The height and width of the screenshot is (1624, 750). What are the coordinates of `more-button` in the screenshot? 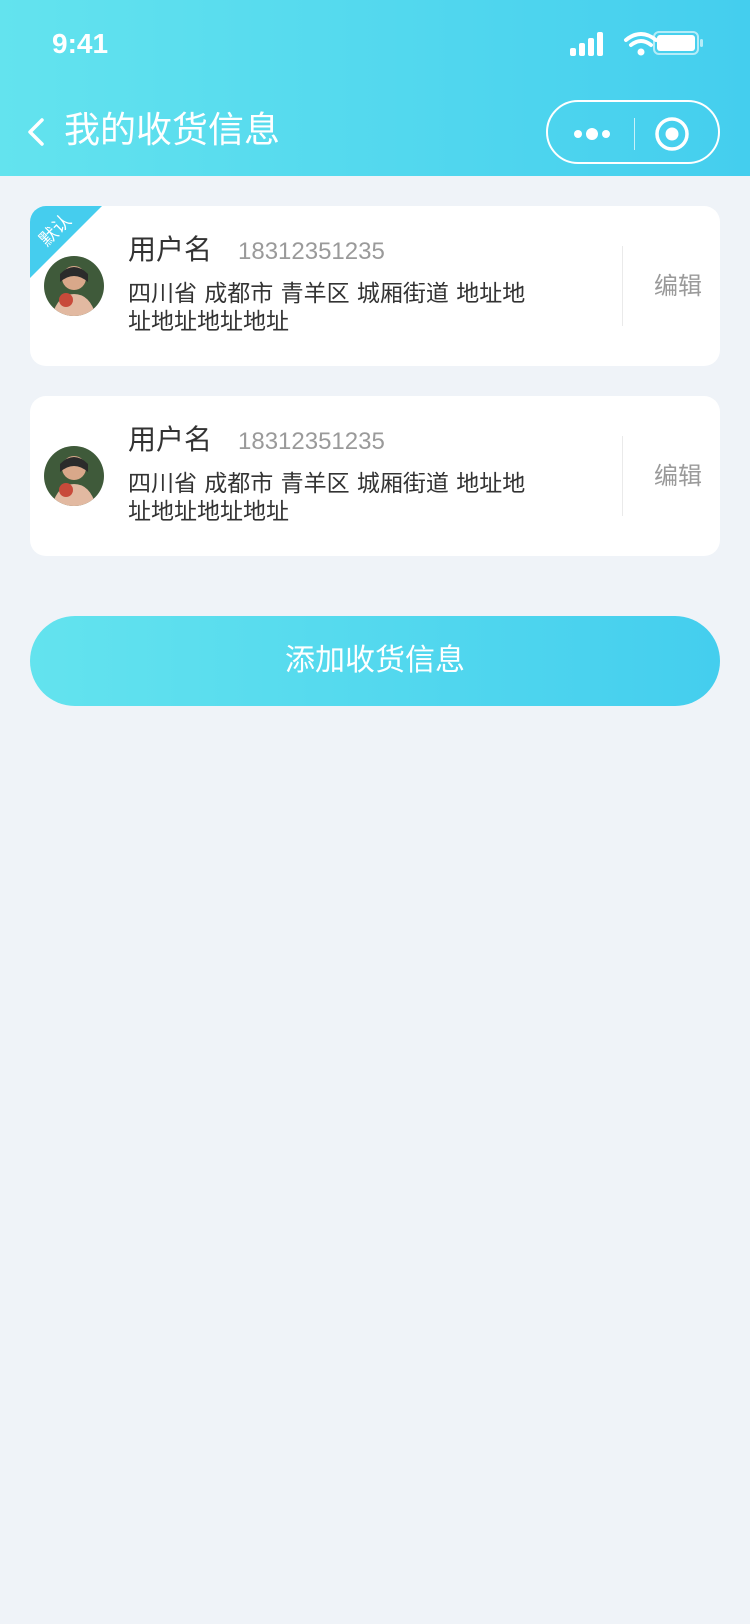 It's located at (592, 134).